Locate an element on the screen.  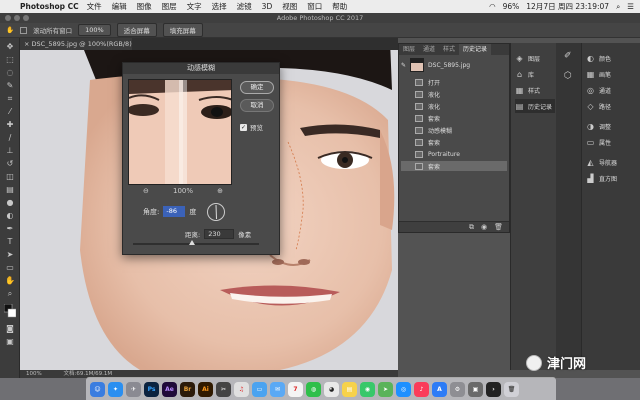
zoom-100-button: 100% is located at coordinates (94, 30).